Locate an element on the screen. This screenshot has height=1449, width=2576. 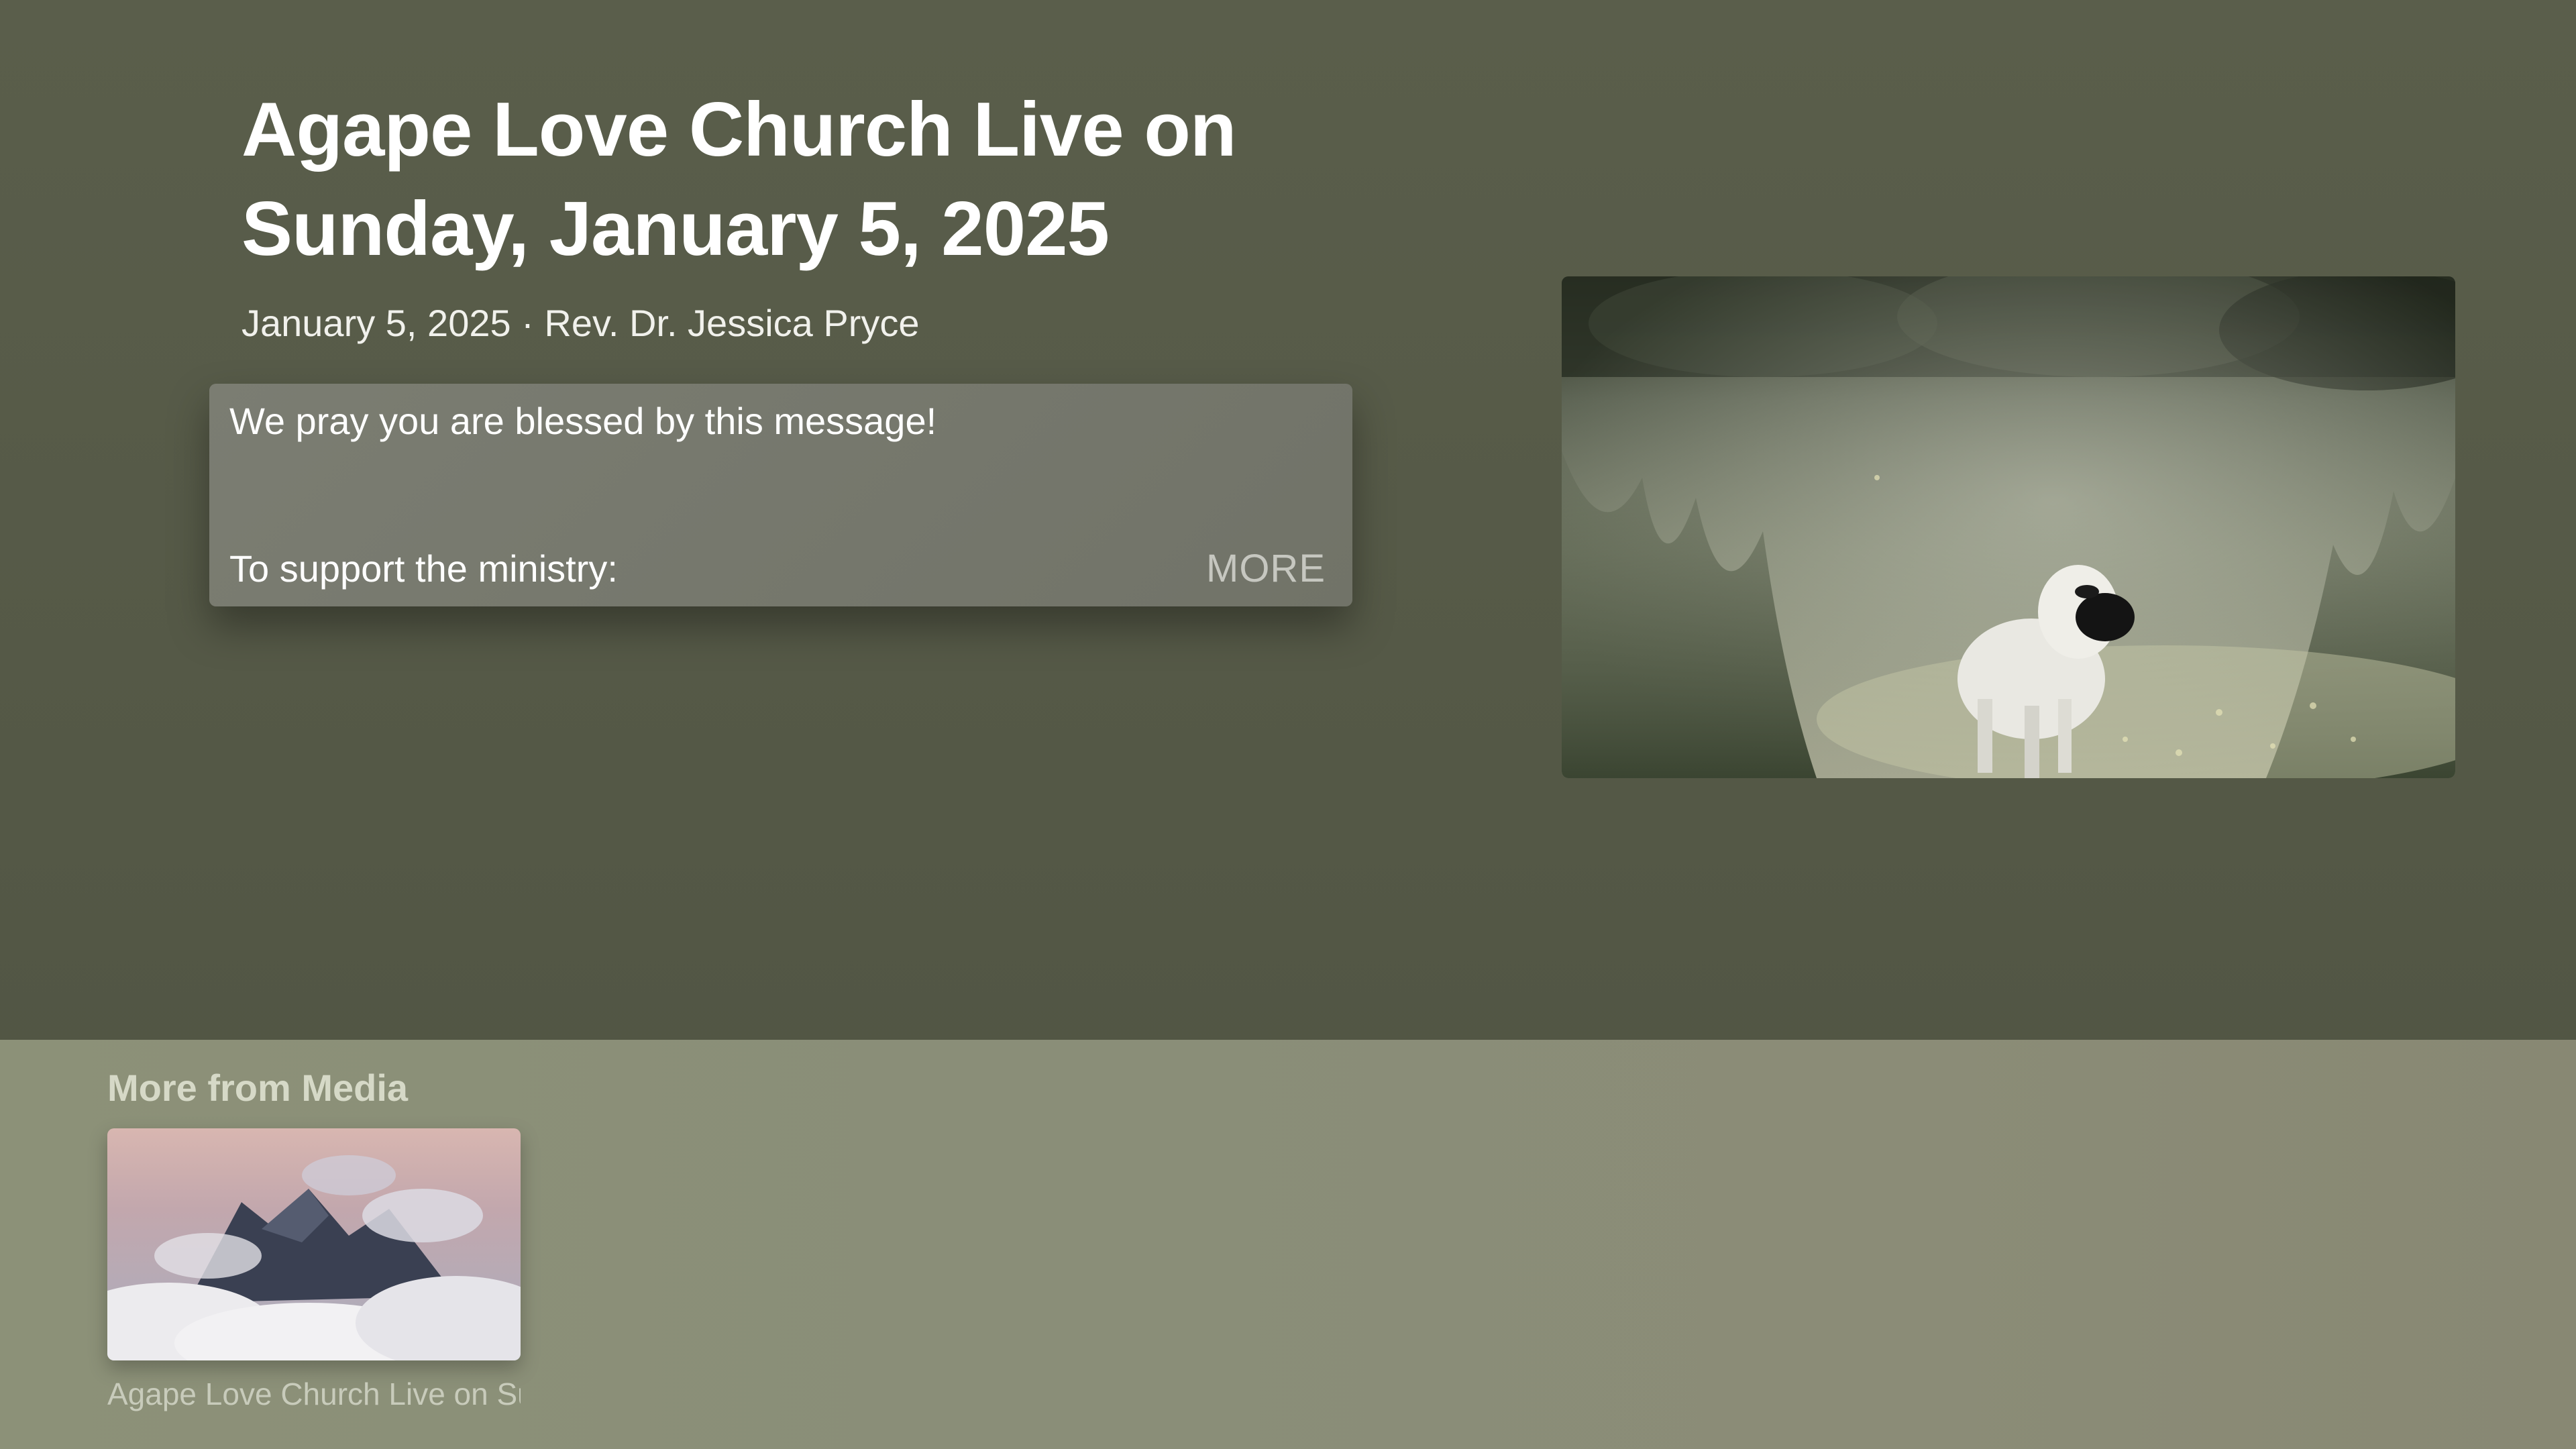
shelf-title: More from Media is located at coordinates (258, 1088).